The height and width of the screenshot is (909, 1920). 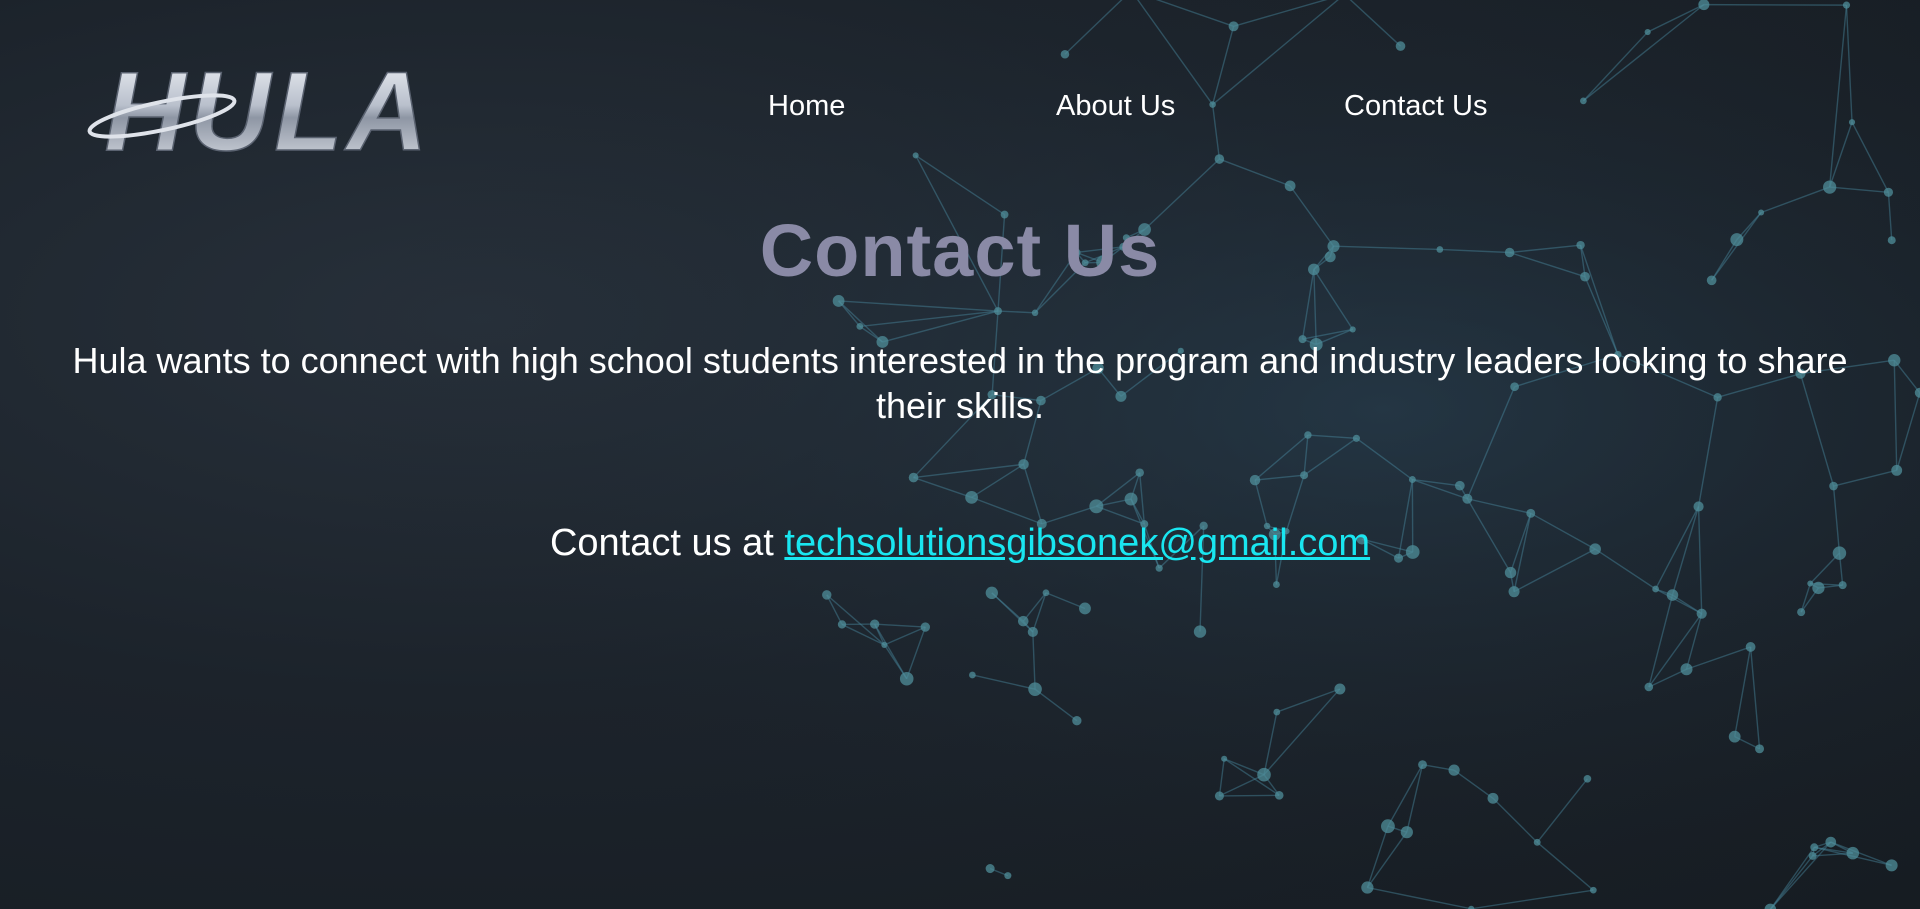 What do you see at coordinates (667, 543) in the screenshot?
I see `contact-prefix: Contact us at` at bounding box center [667, 543].